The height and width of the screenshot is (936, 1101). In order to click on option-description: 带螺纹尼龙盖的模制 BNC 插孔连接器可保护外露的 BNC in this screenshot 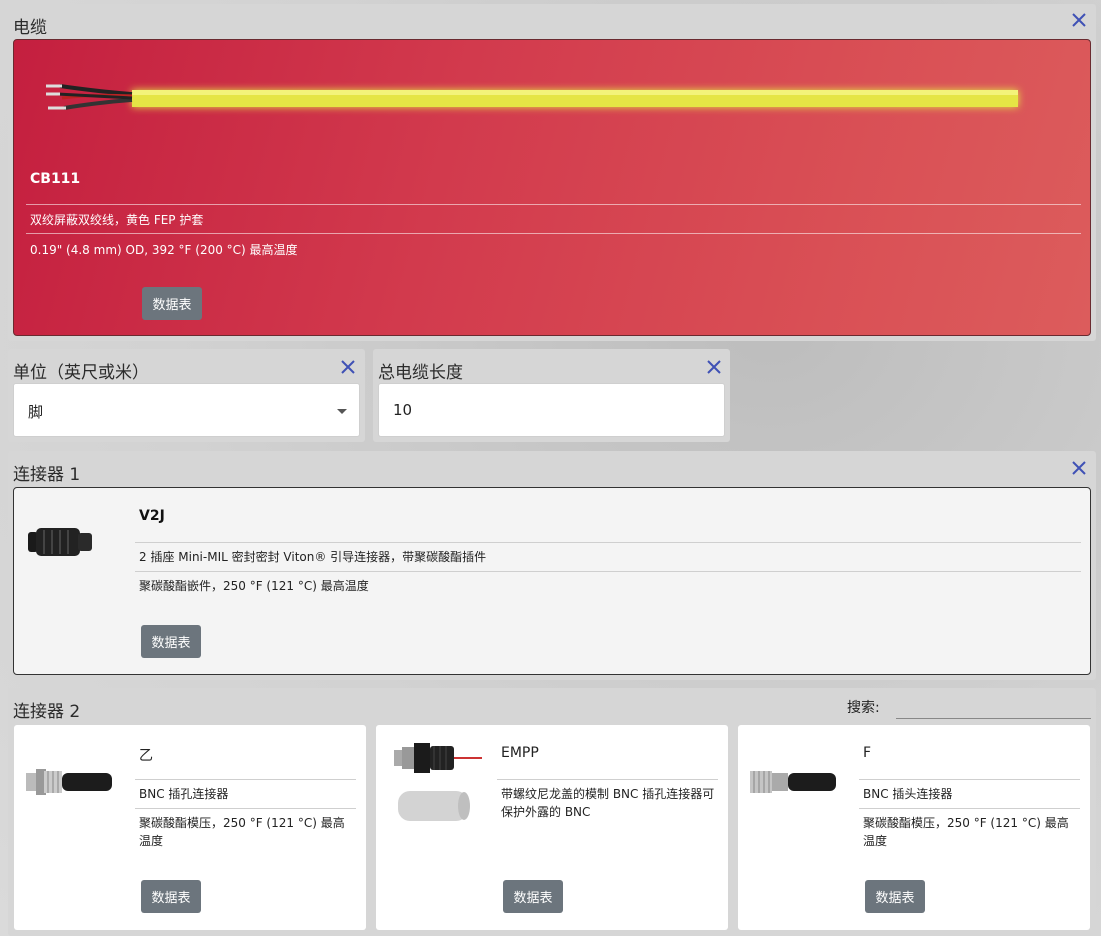, I will do `click(608, 803)`.